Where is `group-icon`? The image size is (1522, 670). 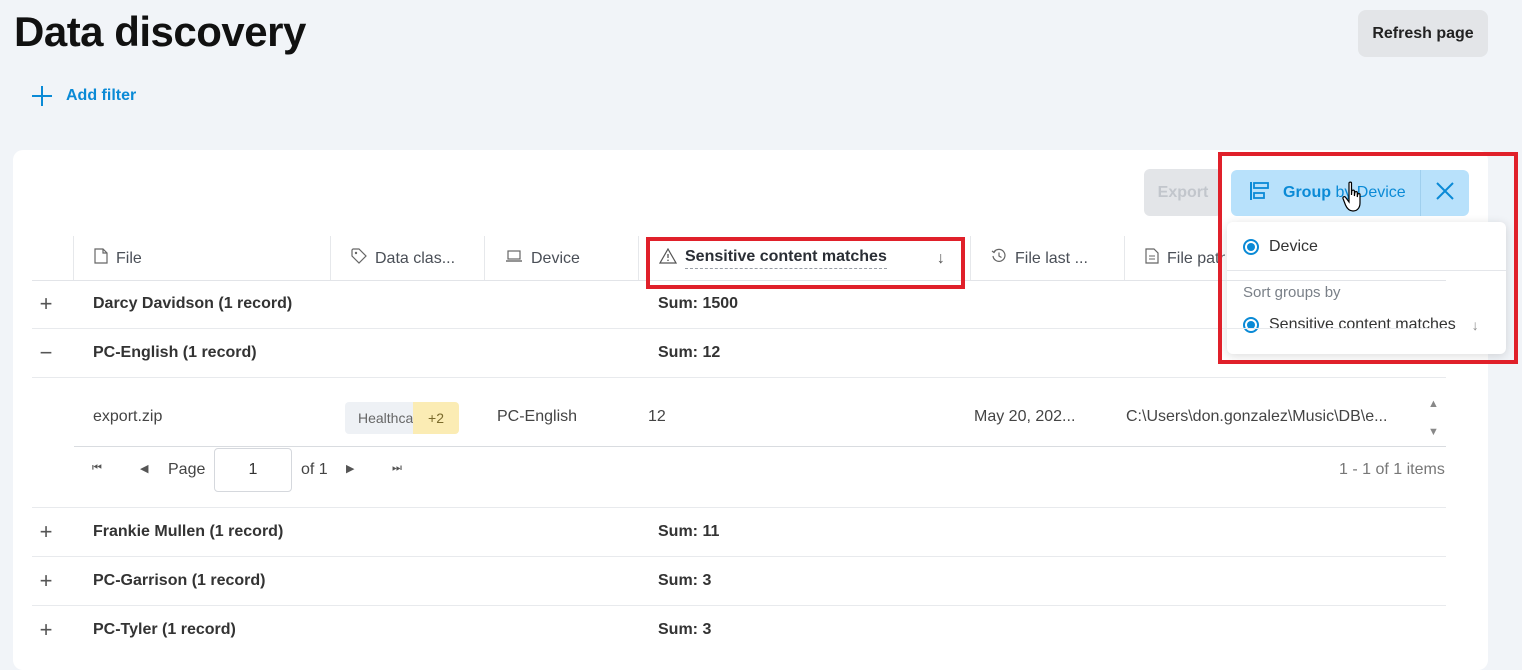
group-icon is located at coordinates (1260, 193).